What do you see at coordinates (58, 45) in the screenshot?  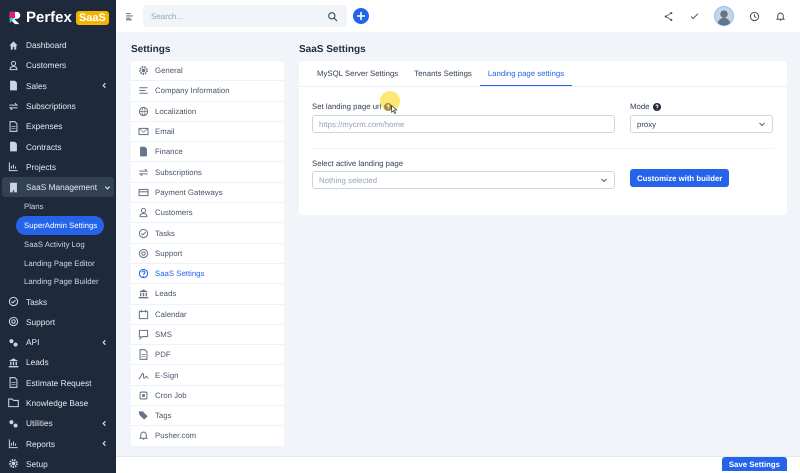 I see `sidebar-item: Dashboard` at bounding box center [58, 45].